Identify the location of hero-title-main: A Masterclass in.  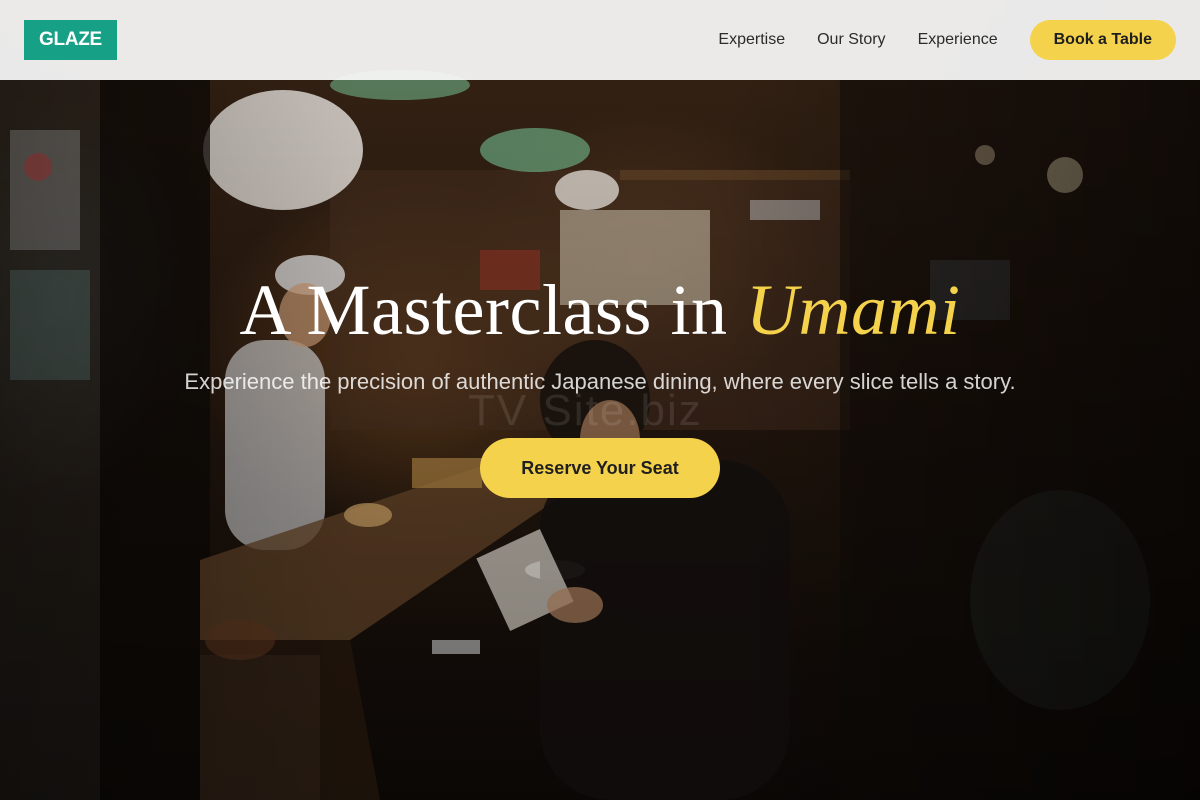
(483, 310).